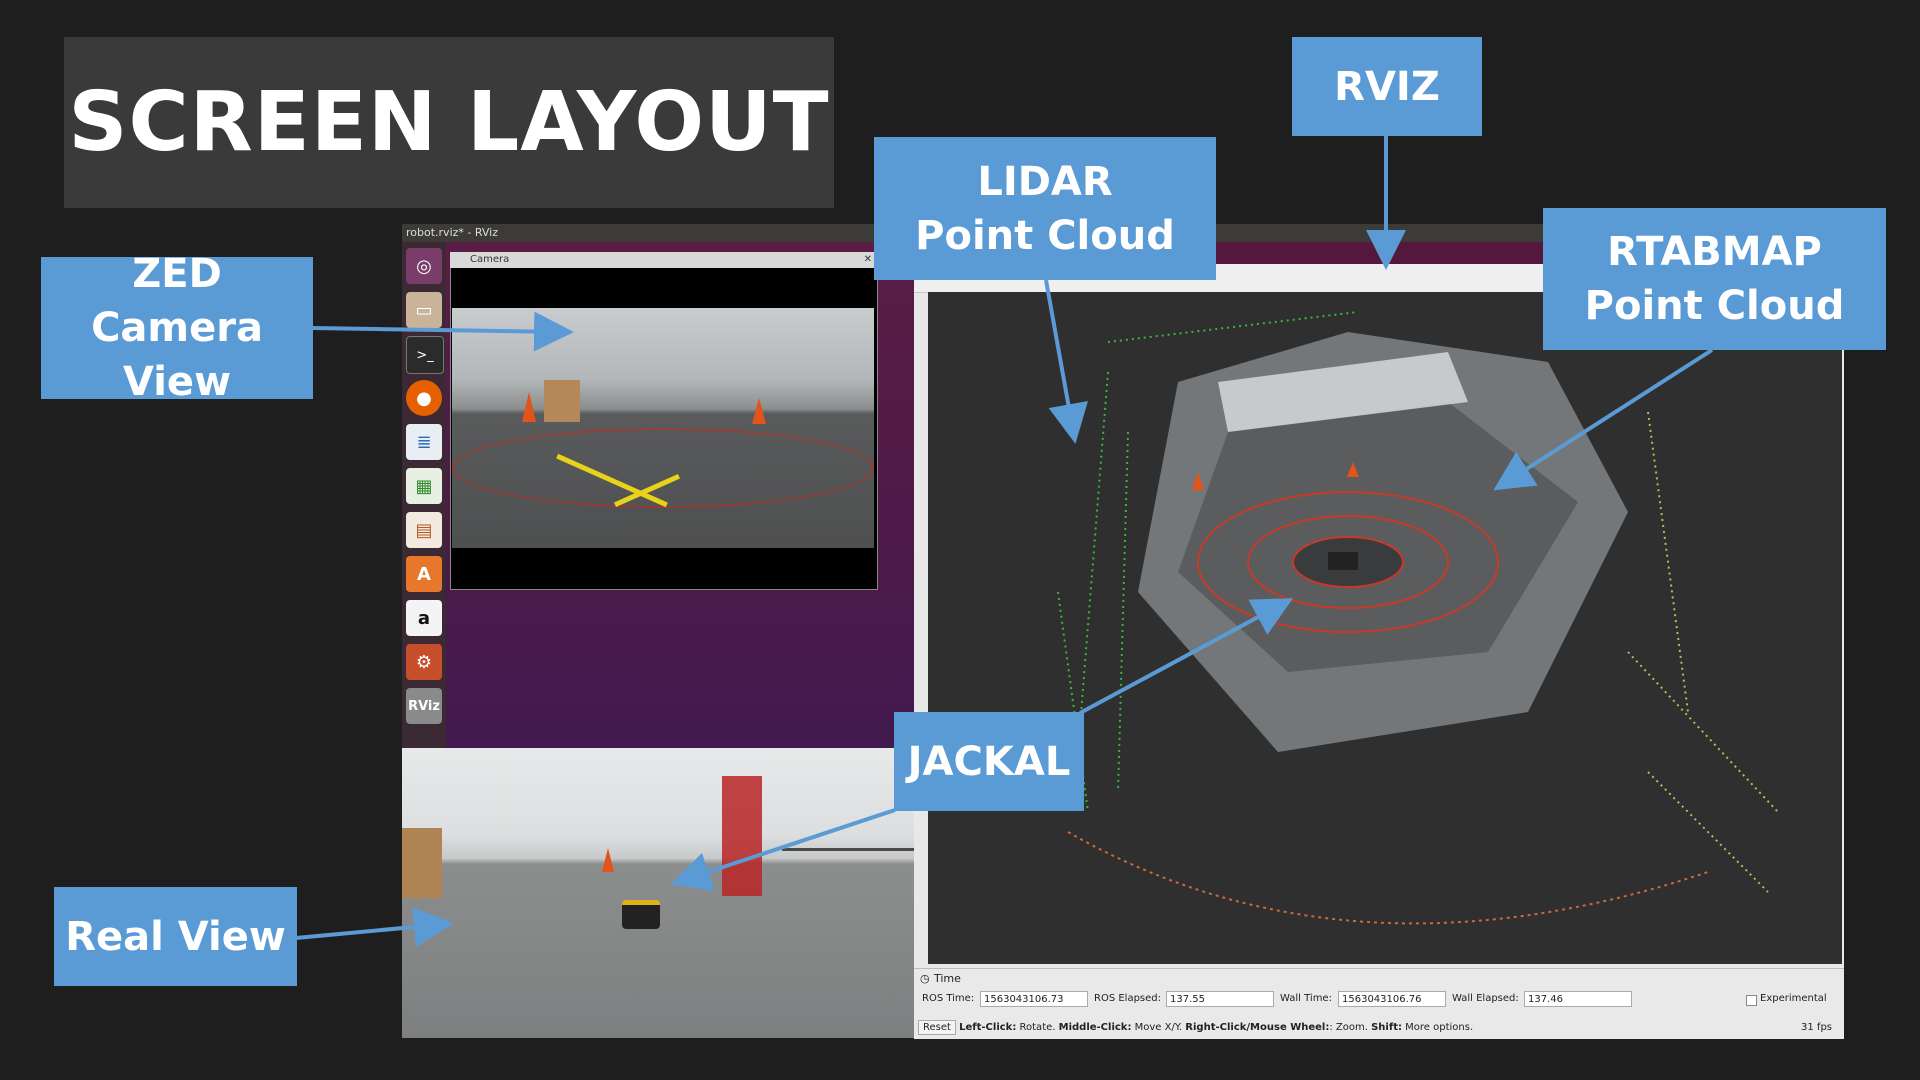  Describe the element at coordinates (1037, 1027) in the screenshot. I see `help-rotate: Rotate.` at that location.